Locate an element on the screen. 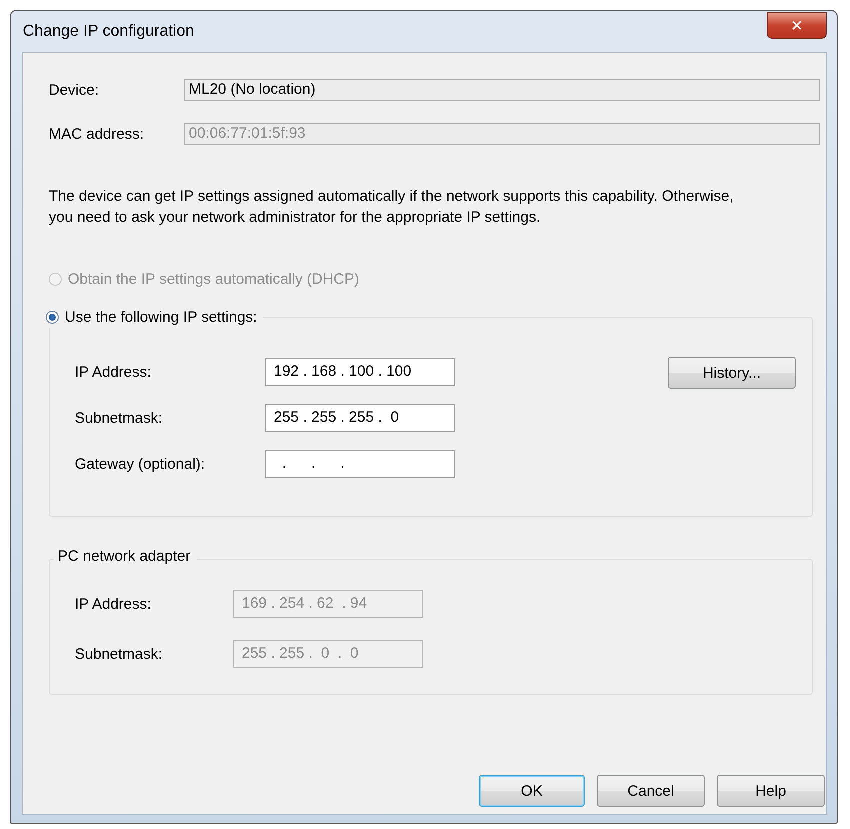 The width and height of the screenshot is (850, 829). read-only-field: 00:06:77:01:5f:93 is located at coordinates (502, 134).